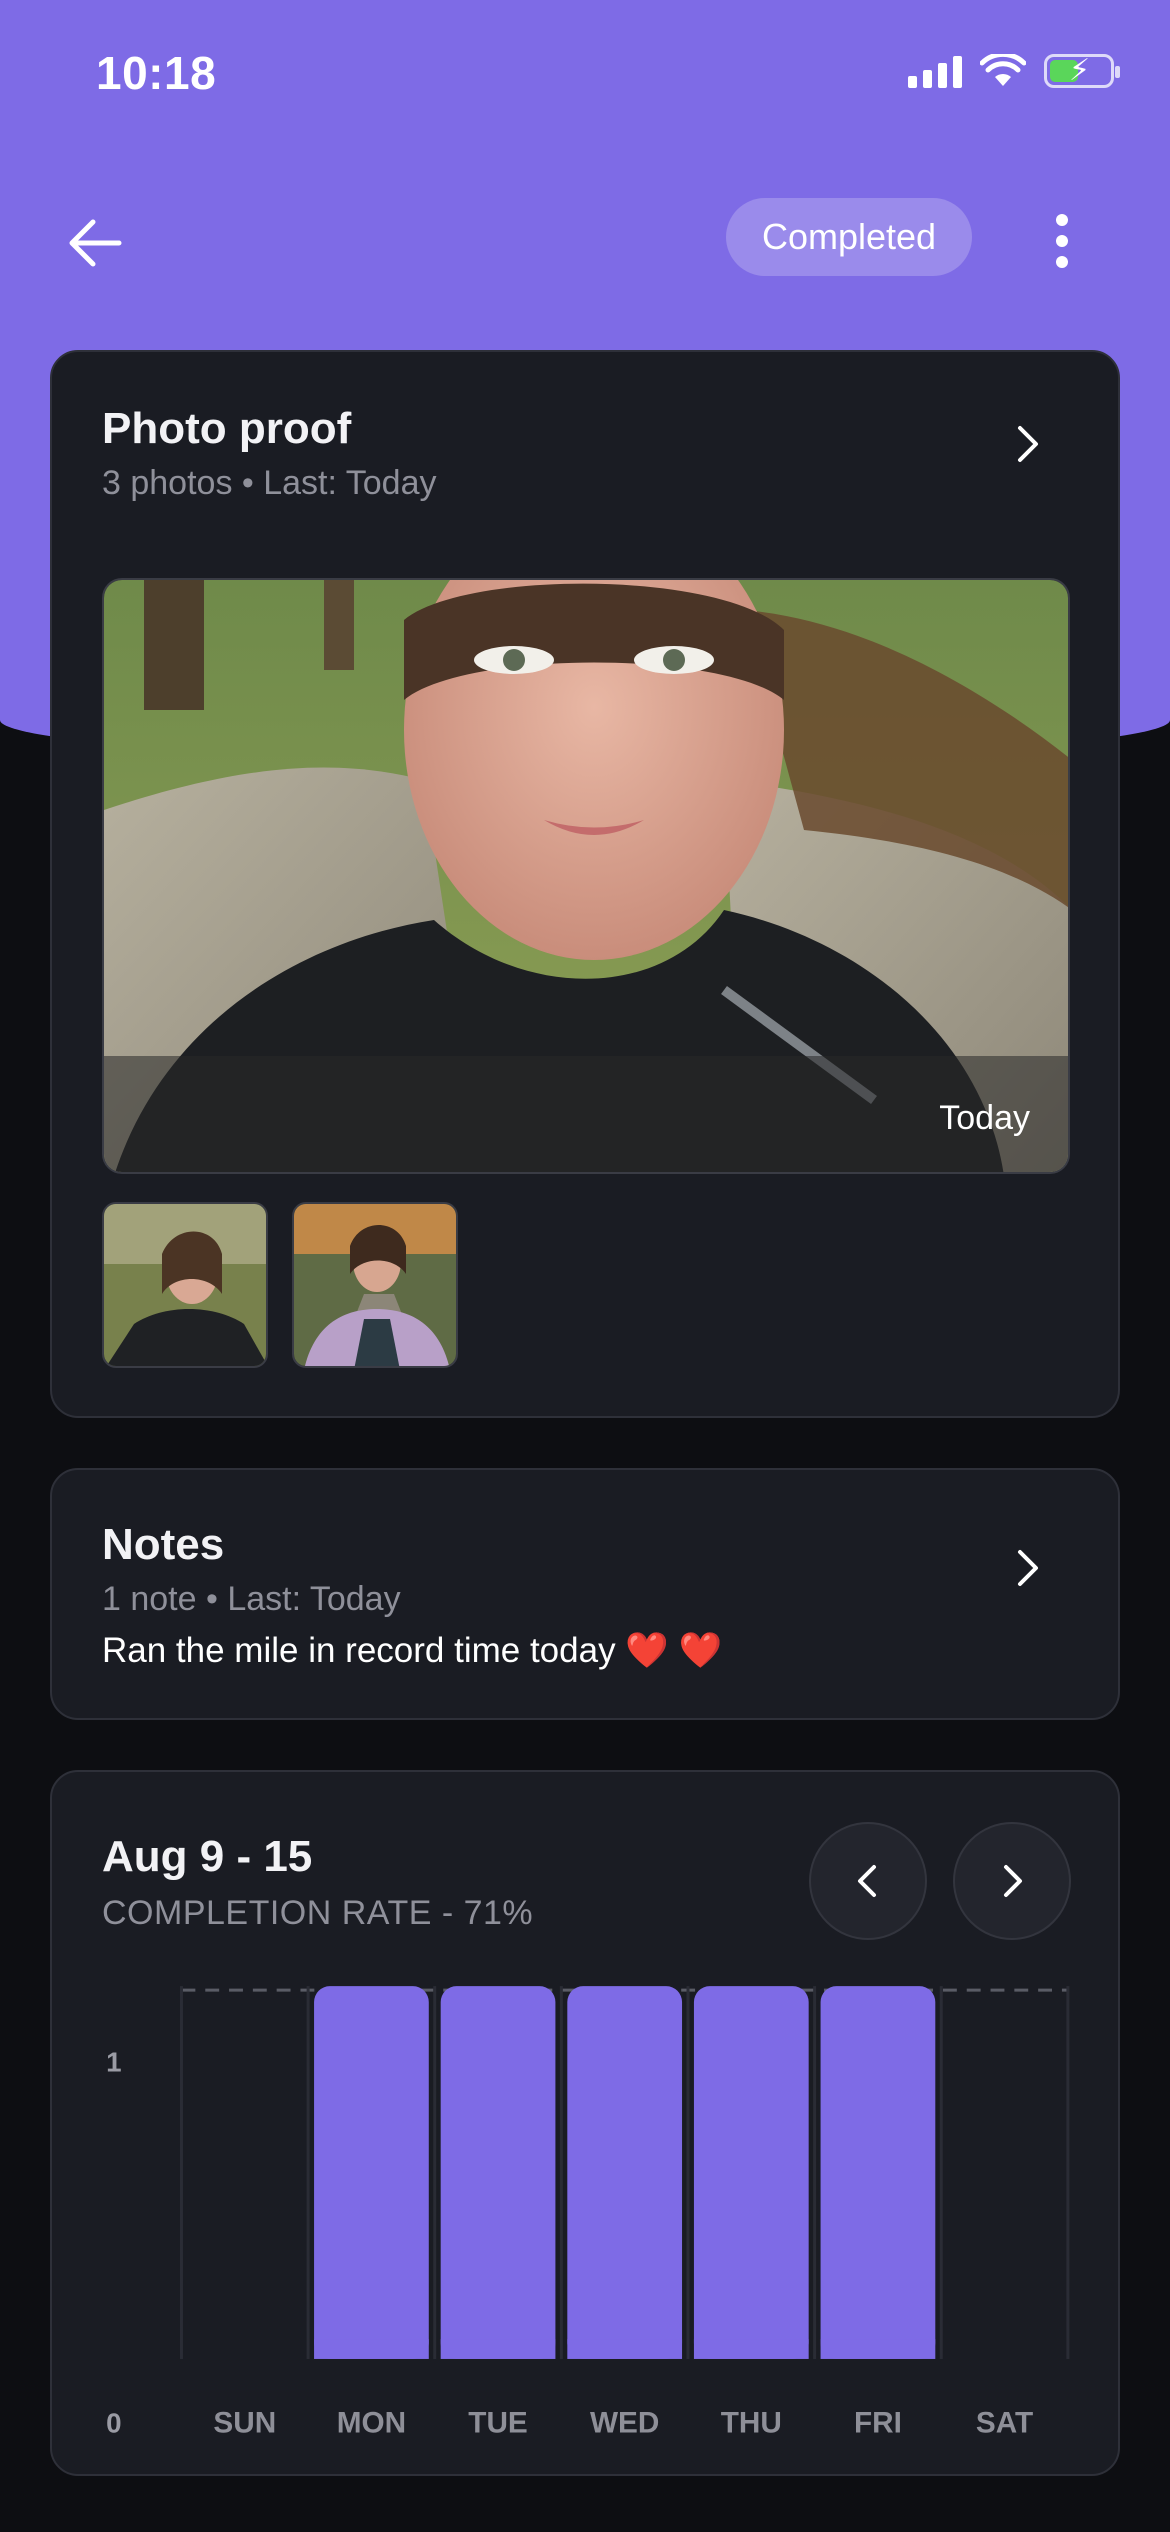 This screenshot has width=1170, height=2532. What do you see at coordinates (878, 2422) in the screenshot?
I see `x-tick-label-fri: FRI` at bounding box center [878, 2422].